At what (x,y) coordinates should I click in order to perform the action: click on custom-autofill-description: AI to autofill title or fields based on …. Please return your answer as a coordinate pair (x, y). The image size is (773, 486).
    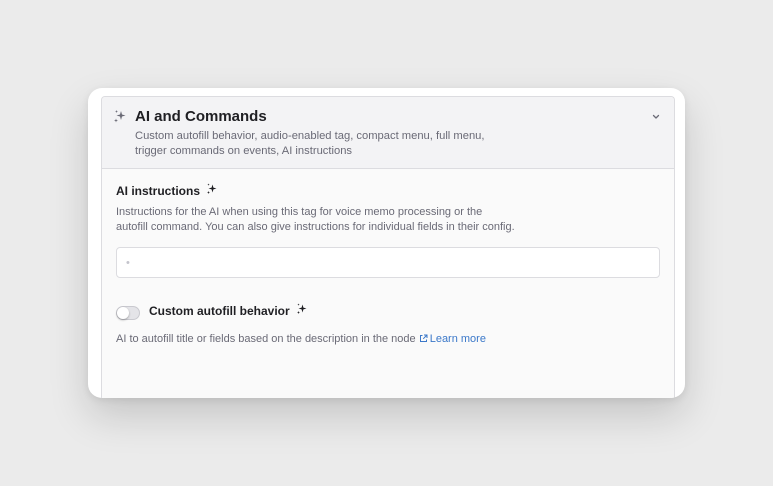
    Looking at the image, I should click on (266, 339).